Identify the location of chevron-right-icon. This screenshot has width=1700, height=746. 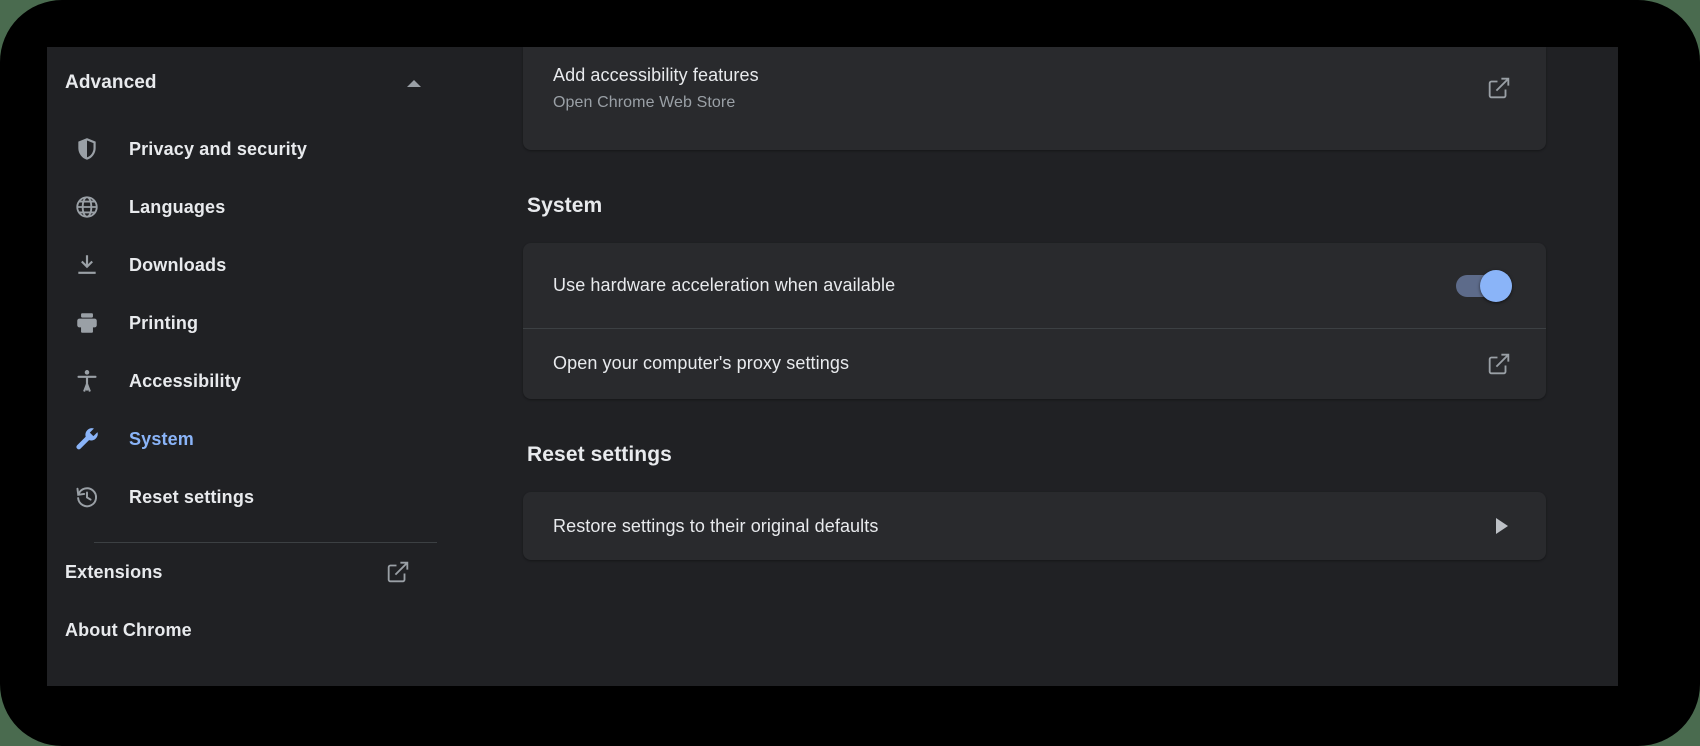
(1504, 526).